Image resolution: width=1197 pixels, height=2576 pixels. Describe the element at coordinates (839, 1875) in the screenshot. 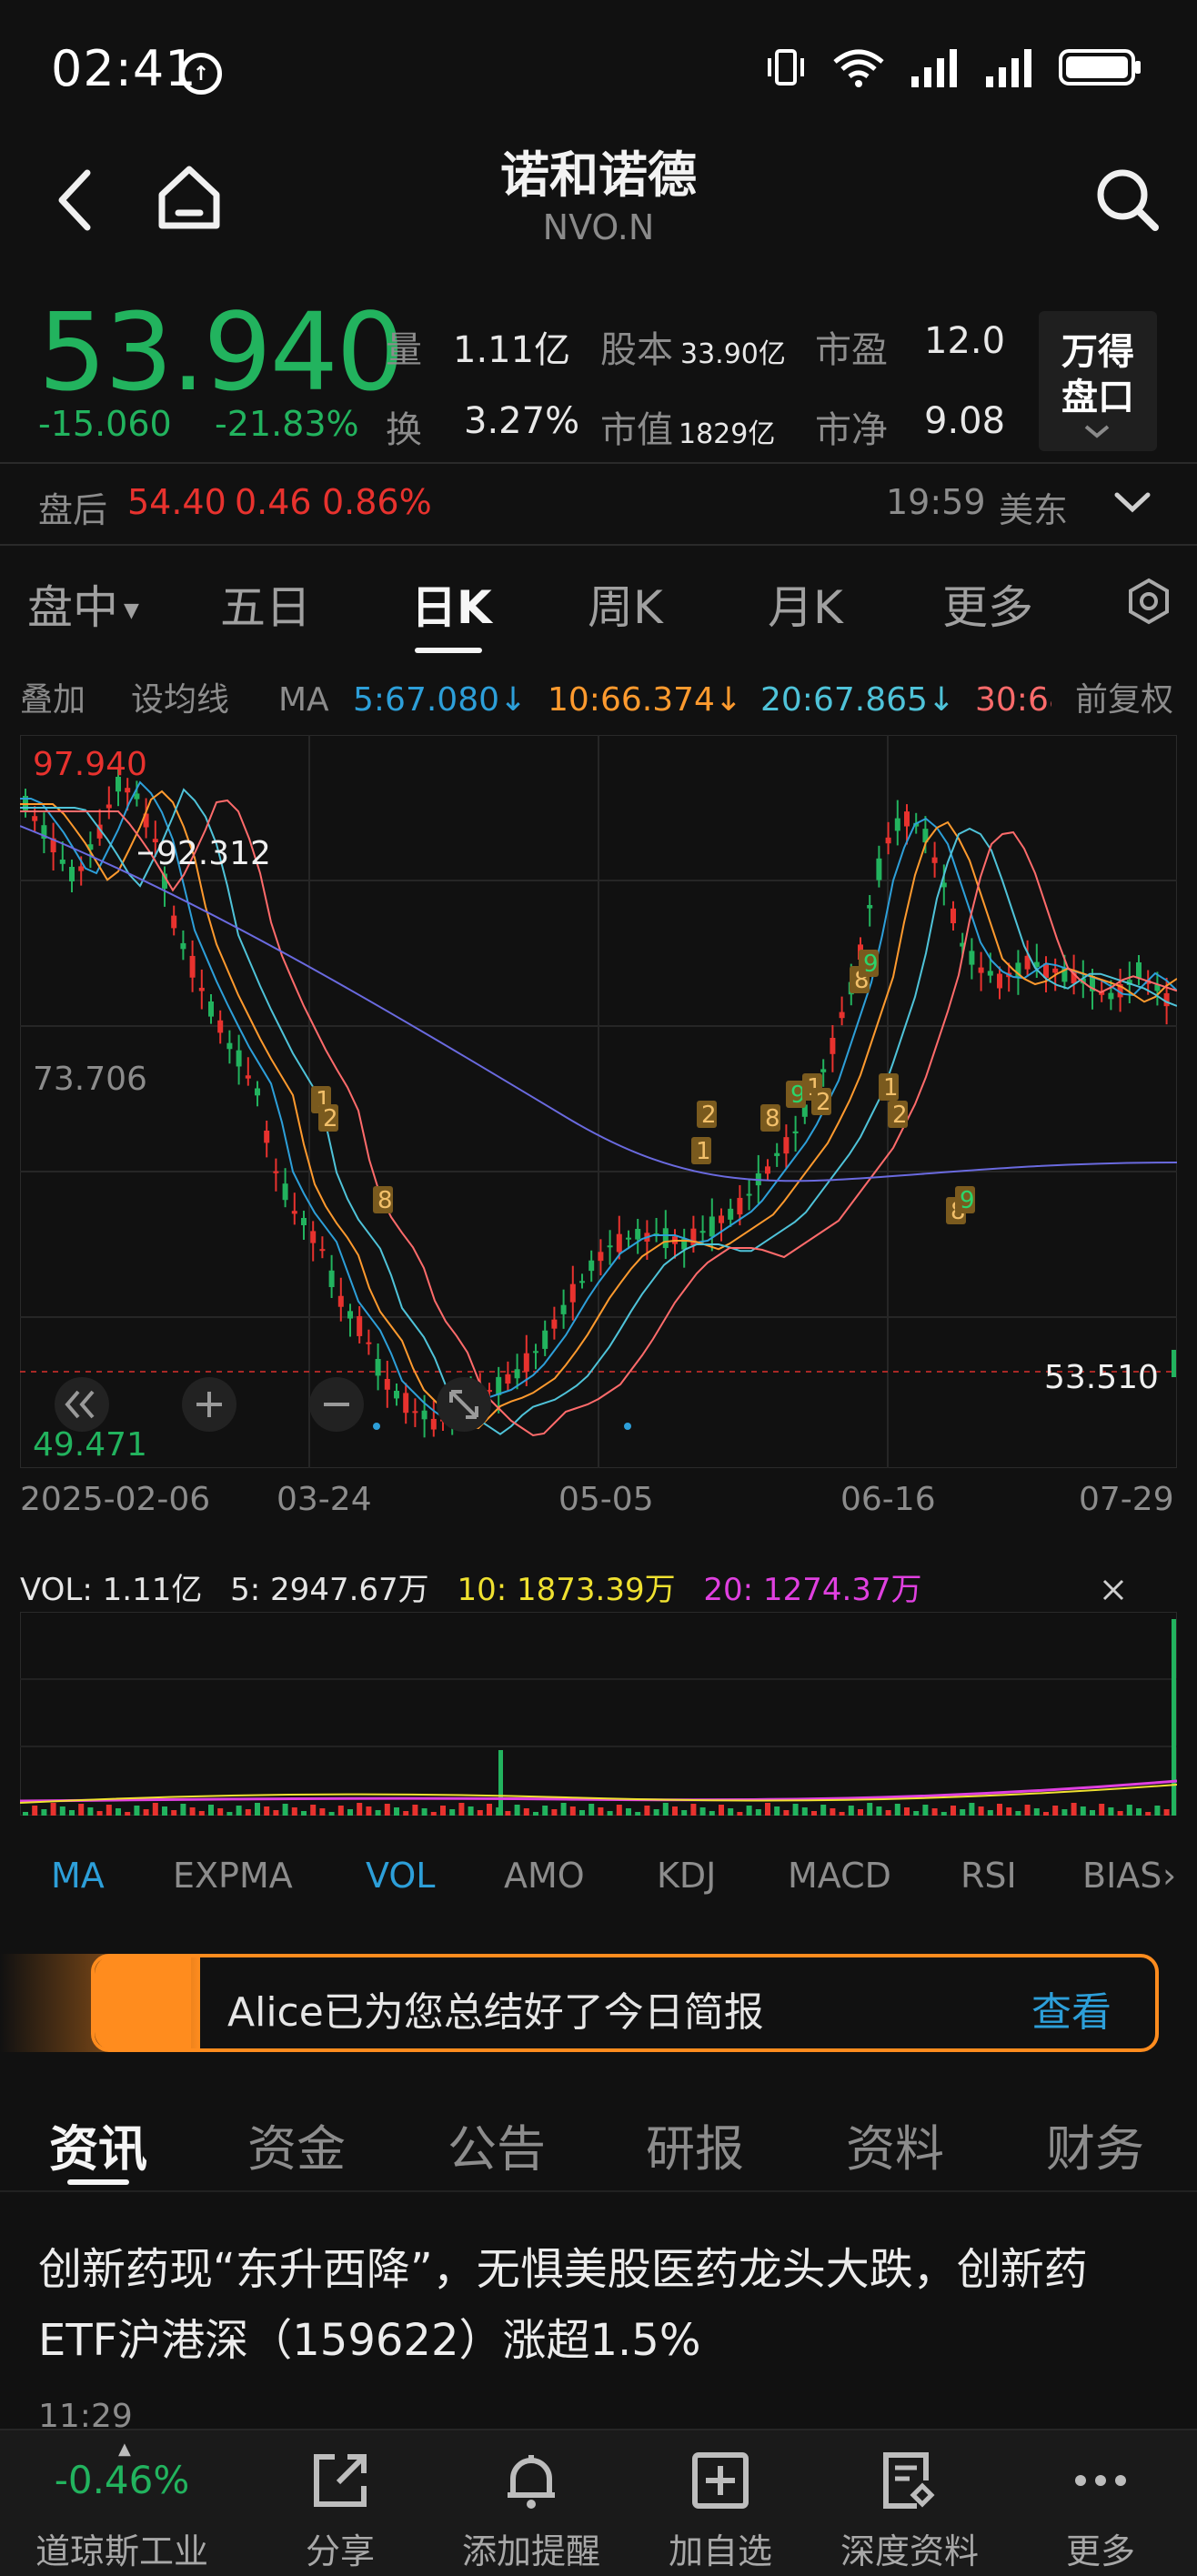

I see `ind-tab-macd: MACD` at that location.